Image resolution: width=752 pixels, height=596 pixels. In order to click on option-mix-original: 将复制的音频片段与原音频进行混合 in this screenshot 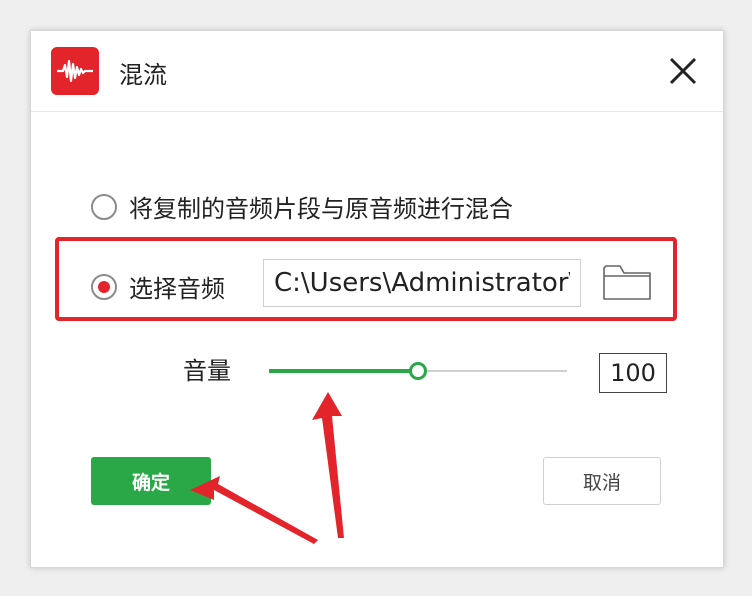, I will do `click(302, 206)`.